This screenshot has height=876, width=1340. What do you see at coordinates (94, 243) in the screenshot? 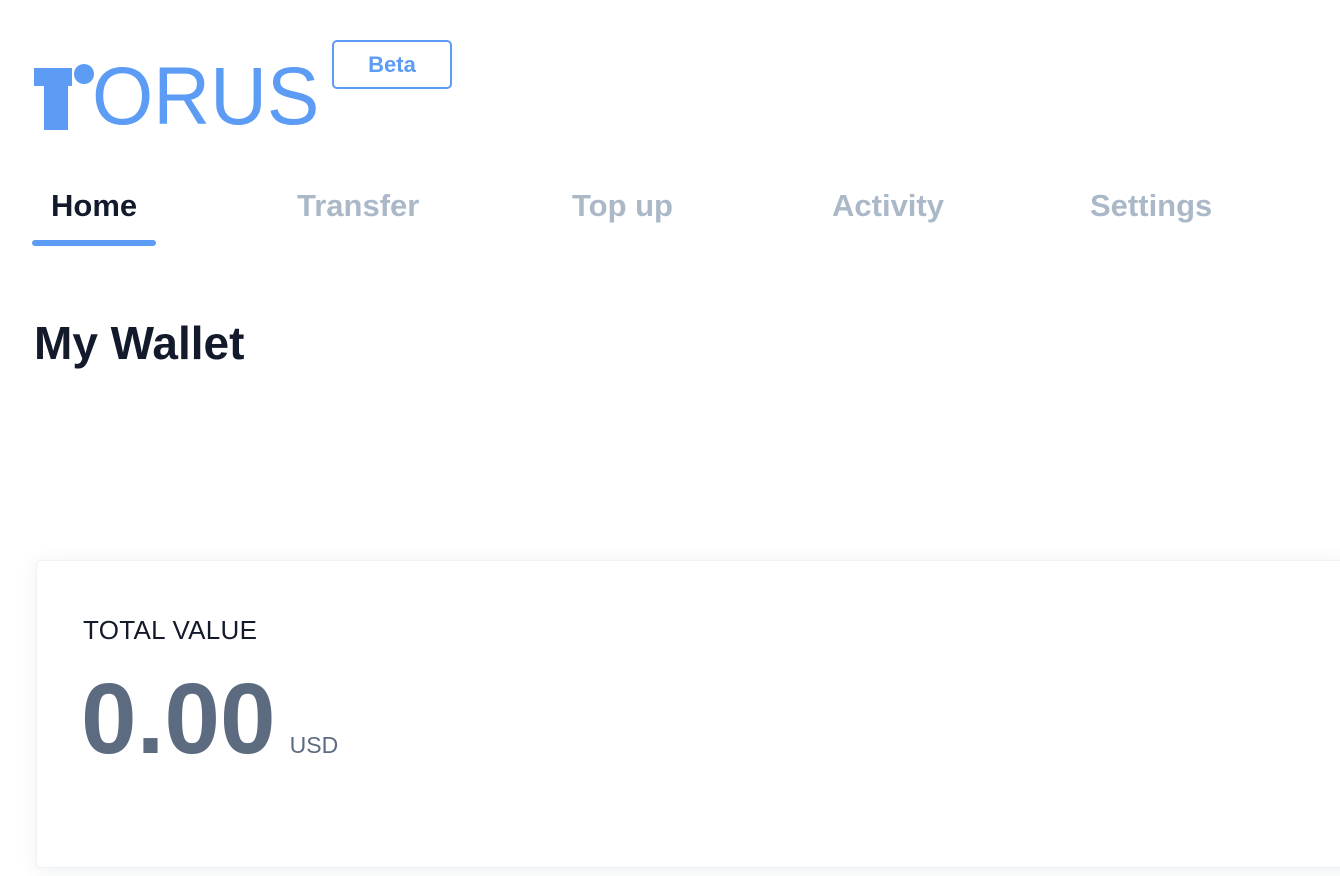
I see `active-tab-indicator` at bounding box center [94, 243].